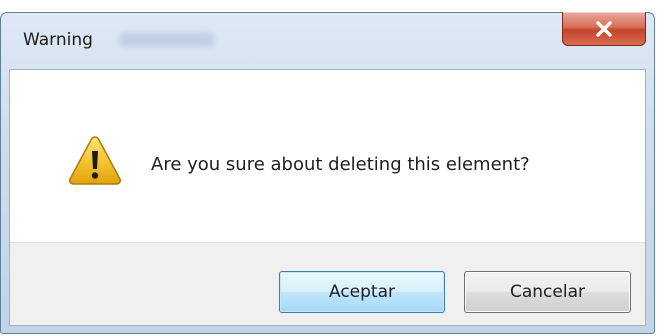  What do you see at coordinates (328, 6) in the screenshot?
I see `desktop-background` at bounding box center [328, 6].